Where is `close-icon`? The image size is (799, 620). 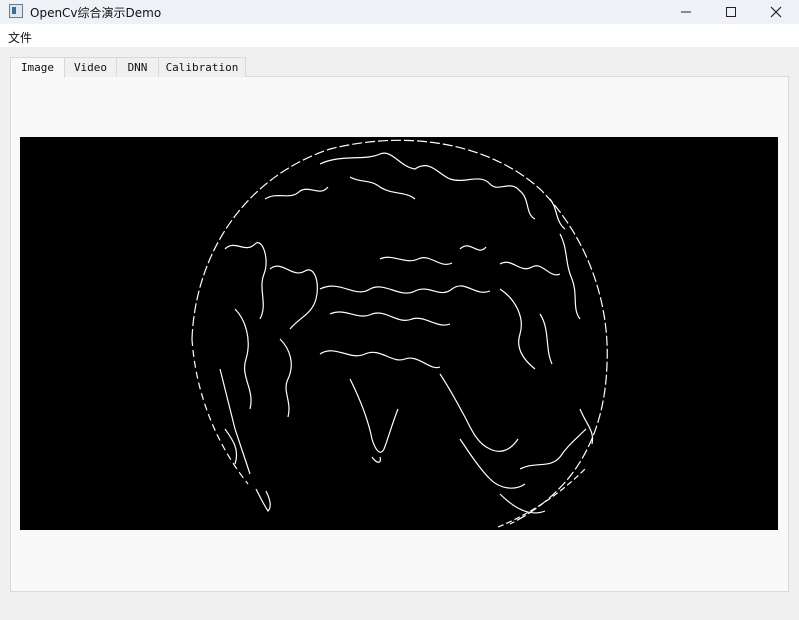 close-icon is located at coordinates (776, 12).